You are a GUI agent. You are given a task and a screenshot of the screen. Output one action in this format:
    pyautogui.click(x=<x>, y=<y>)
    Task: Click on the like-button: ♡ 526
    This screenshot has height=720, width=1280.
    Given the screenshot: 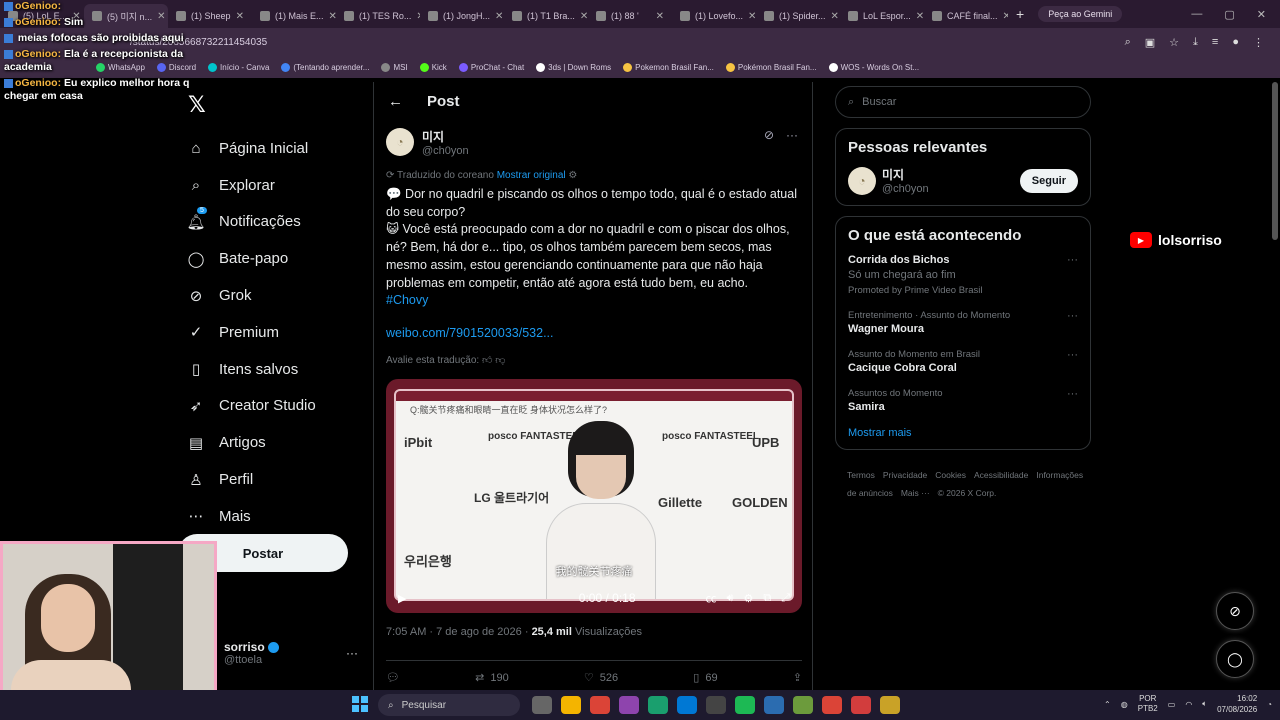 What is the action you would take?
    pyautogui.click(x=601, y=678)
    